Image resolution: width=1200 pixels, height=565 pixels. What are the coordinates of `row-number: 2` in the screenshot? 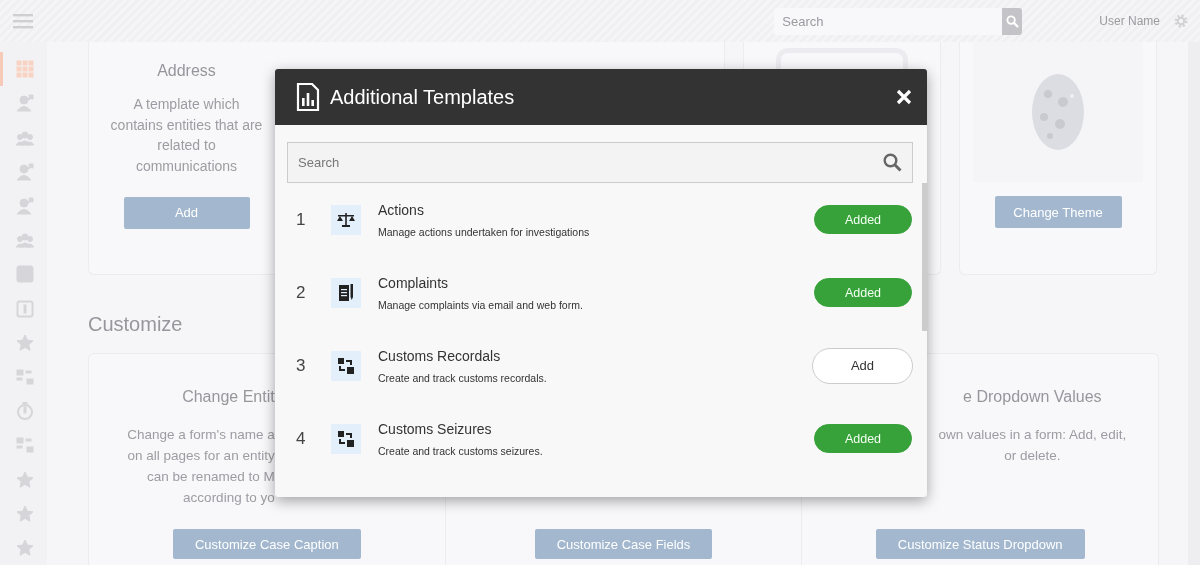 It's located at (301, 292).